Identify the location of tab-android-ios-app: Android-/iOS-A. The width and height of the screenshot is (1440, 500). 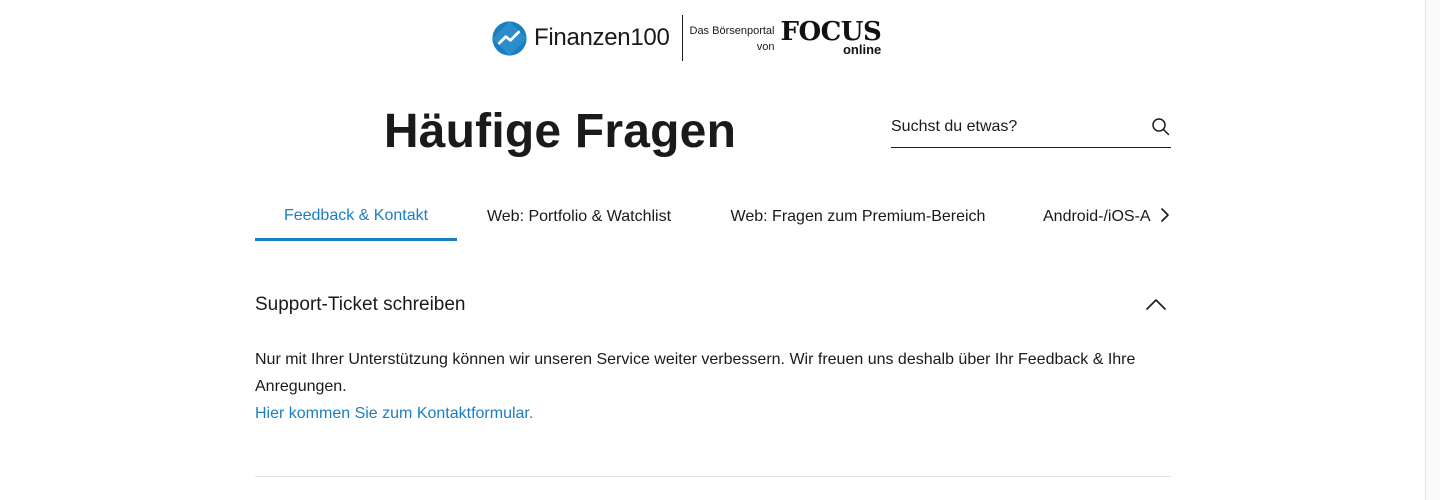
(1099, 217).